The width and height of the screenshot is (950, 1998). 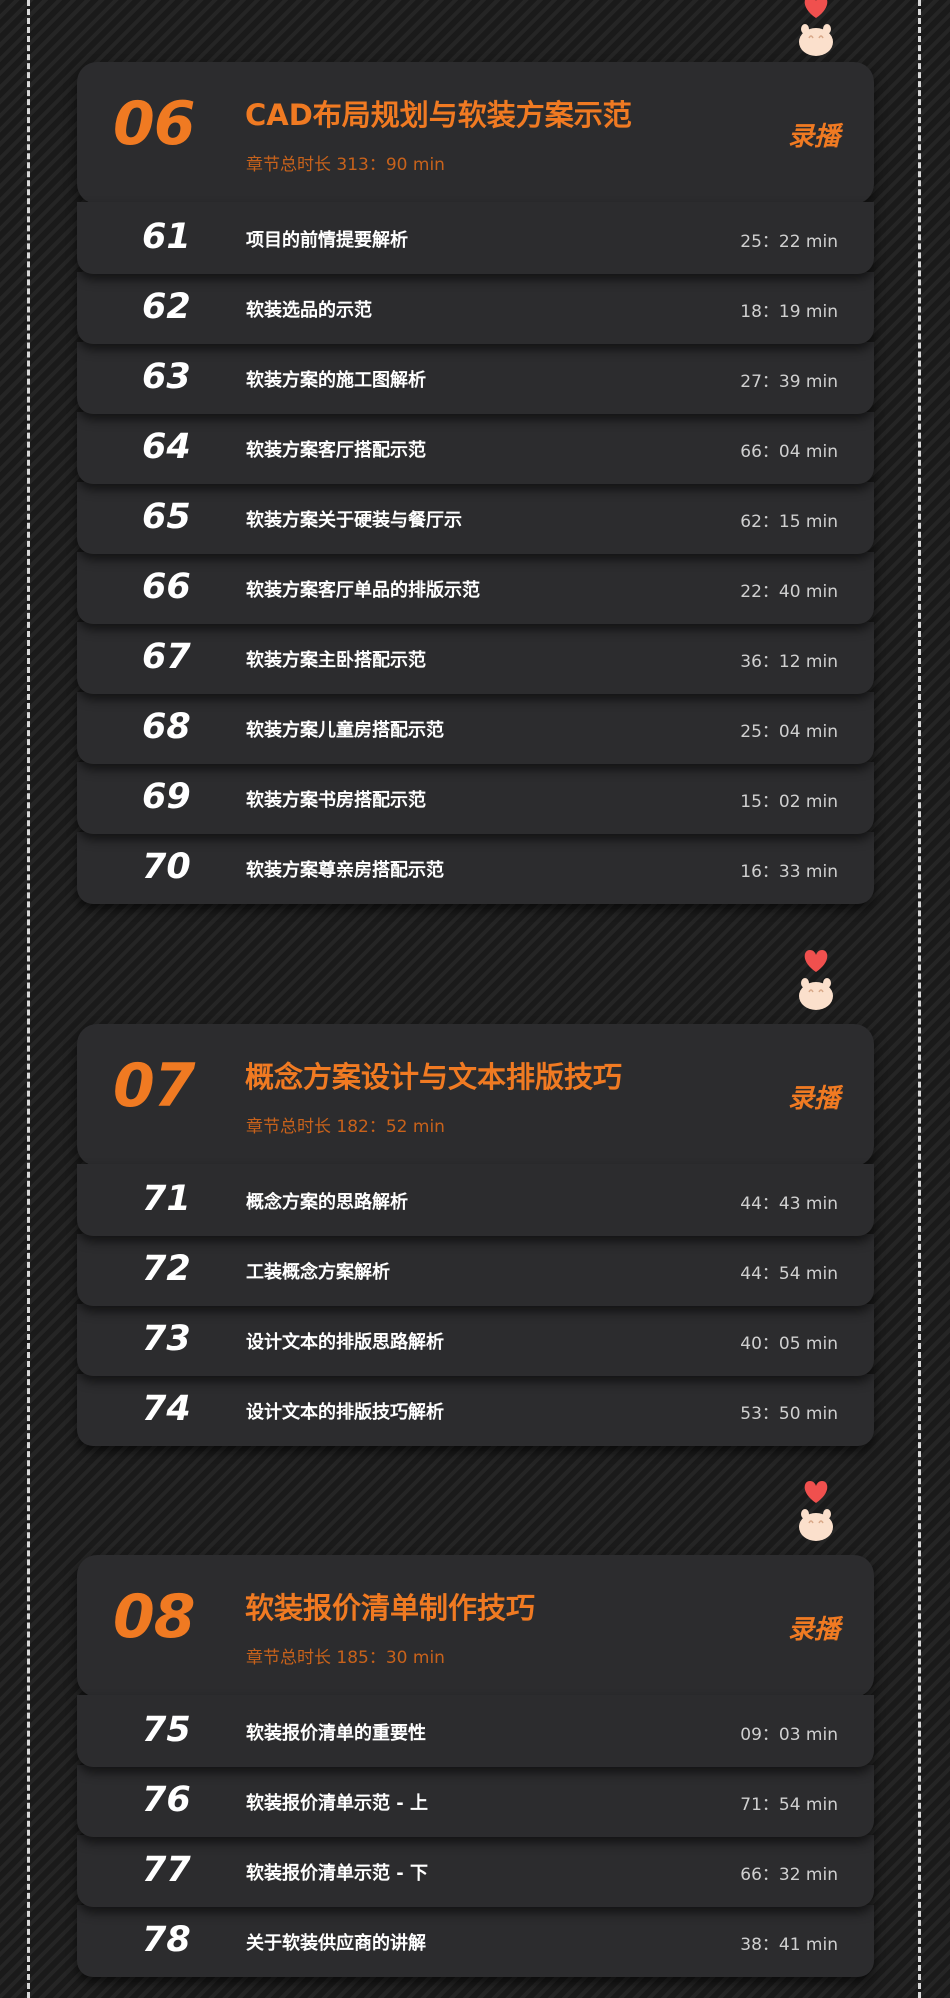 What do you see at coordinates (345, 1127) in the screenshot?
I see `chapter-duration: 章节总时长 182：52 min` at bounding box center [345, 1127].